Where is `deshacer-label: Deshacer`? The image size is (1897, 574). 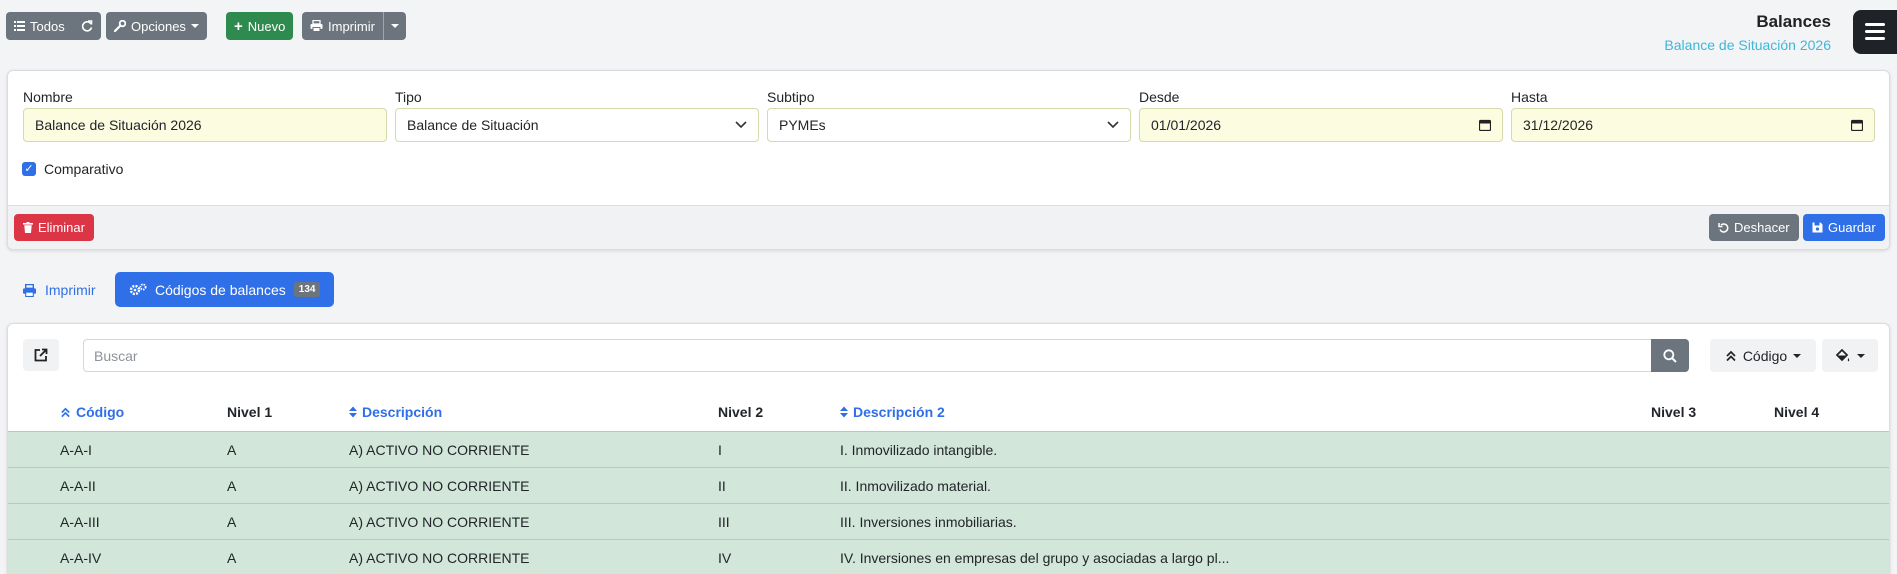
deshacer-label: Deshacer is located at coordinates (1762, 227).